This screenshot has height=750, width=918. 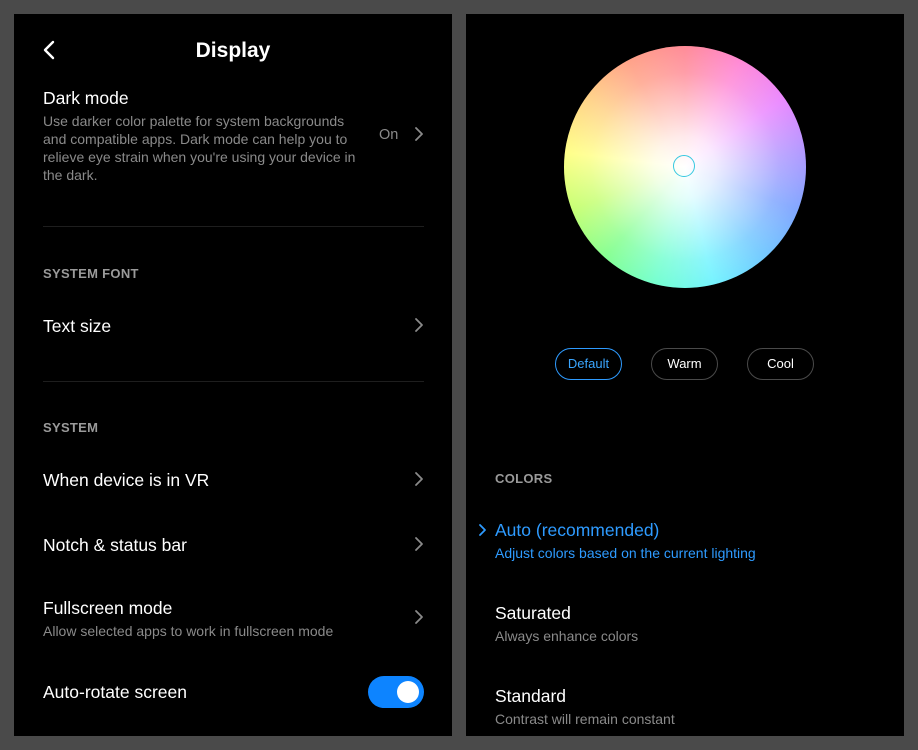 What do you see at coordinates (389, 135) in the screenshot?
I see `dark-mode-value: On` at bounding box center [389, 135].